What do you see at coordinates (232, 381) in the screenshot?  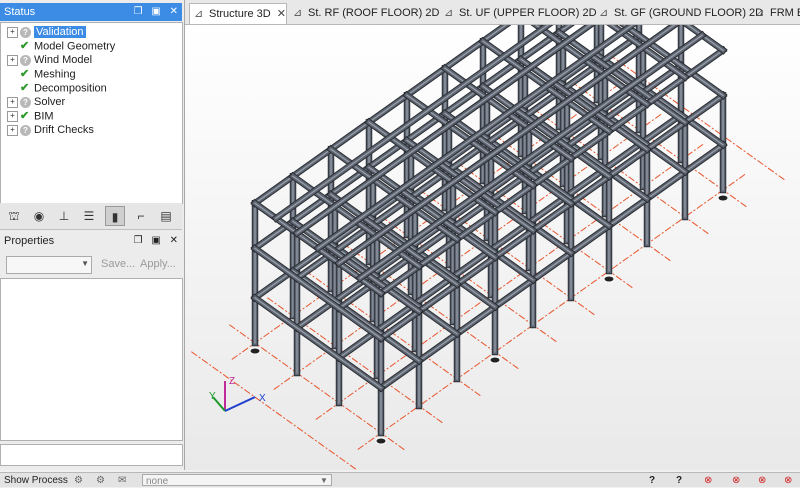 I see `z-axis-label: Z` at bounding box center [232, 381].